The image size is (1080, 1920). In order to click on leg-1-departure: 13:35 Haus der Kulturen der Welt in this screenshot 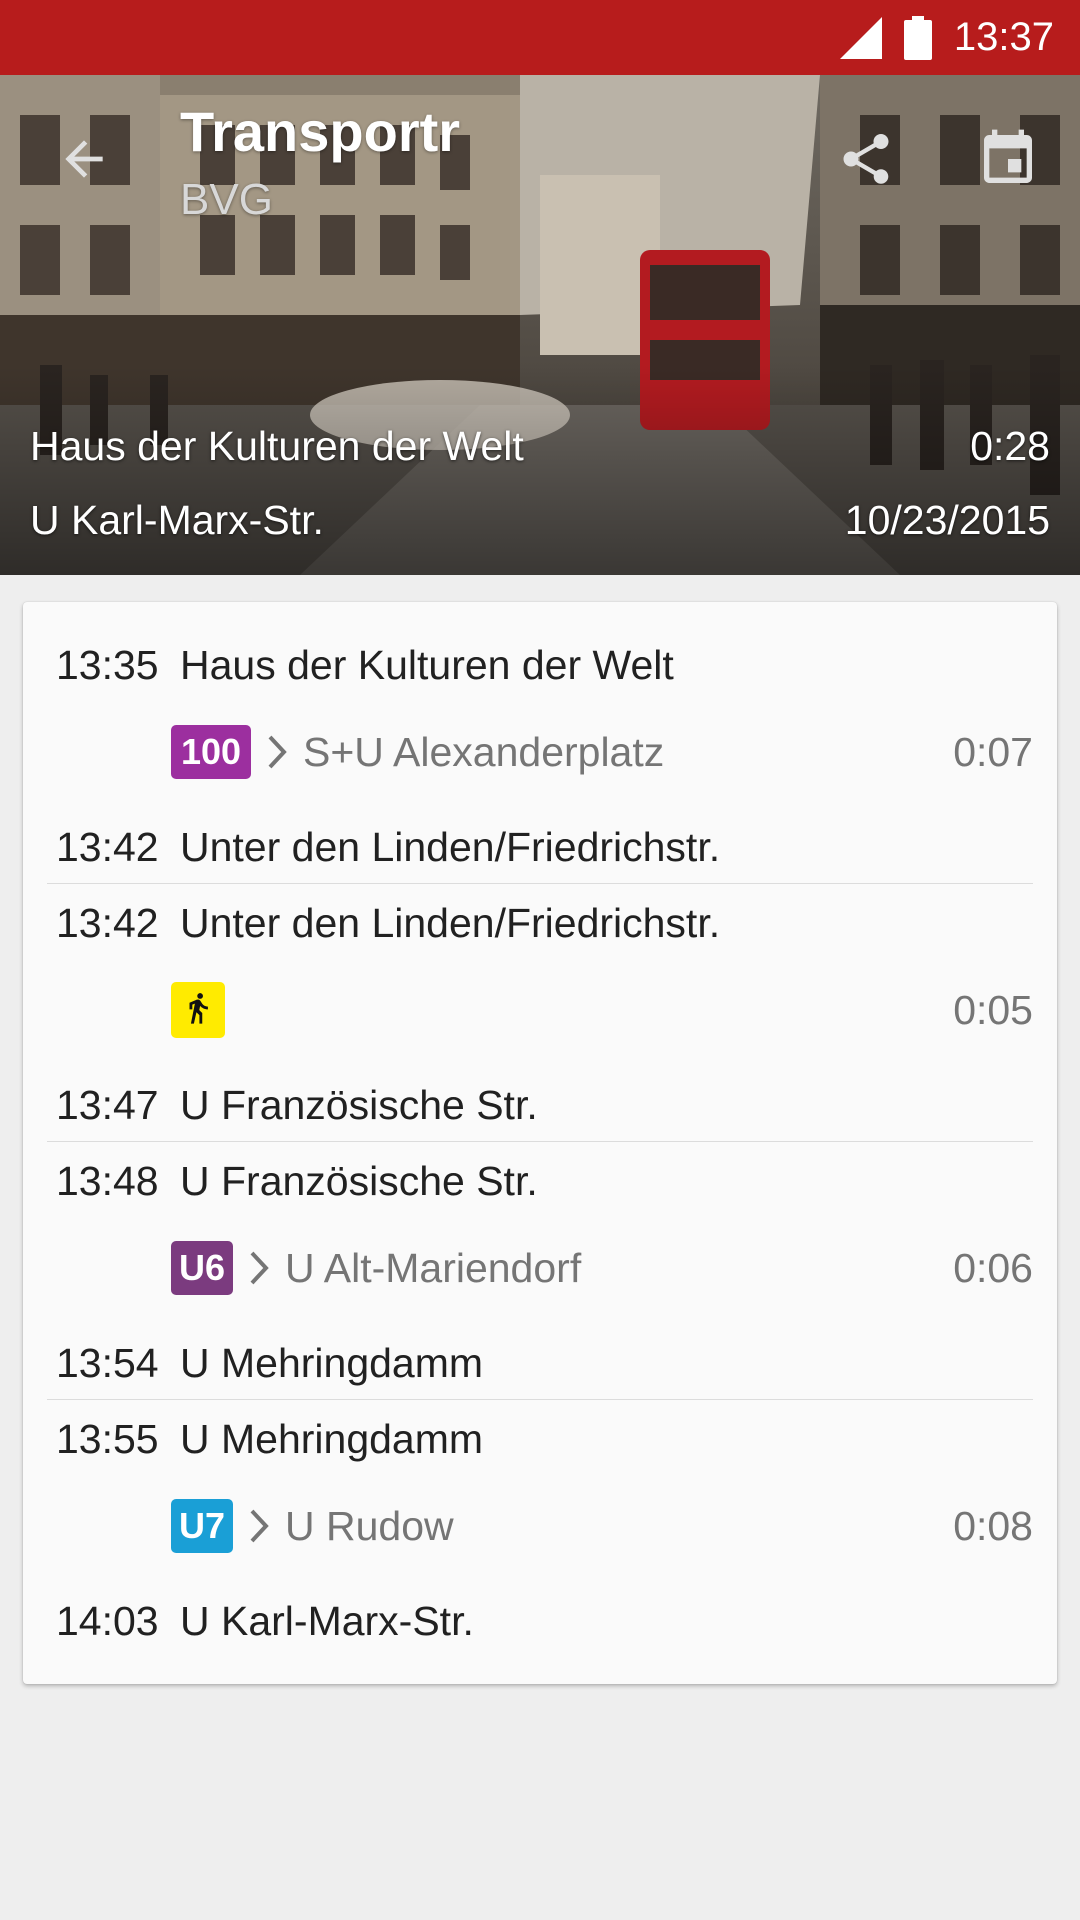, I will do `click(365, 665)`.